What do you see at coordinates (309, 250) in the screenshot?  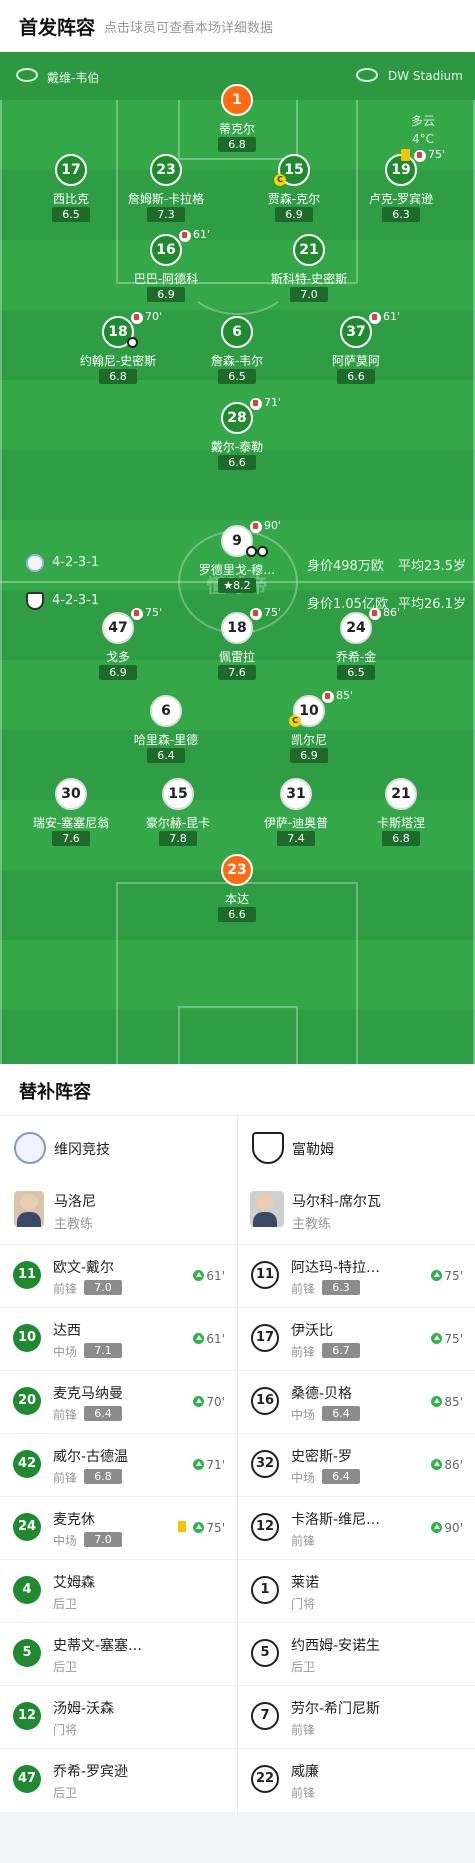 I see `jersey-number: 21` at bounding box center [309, 250].